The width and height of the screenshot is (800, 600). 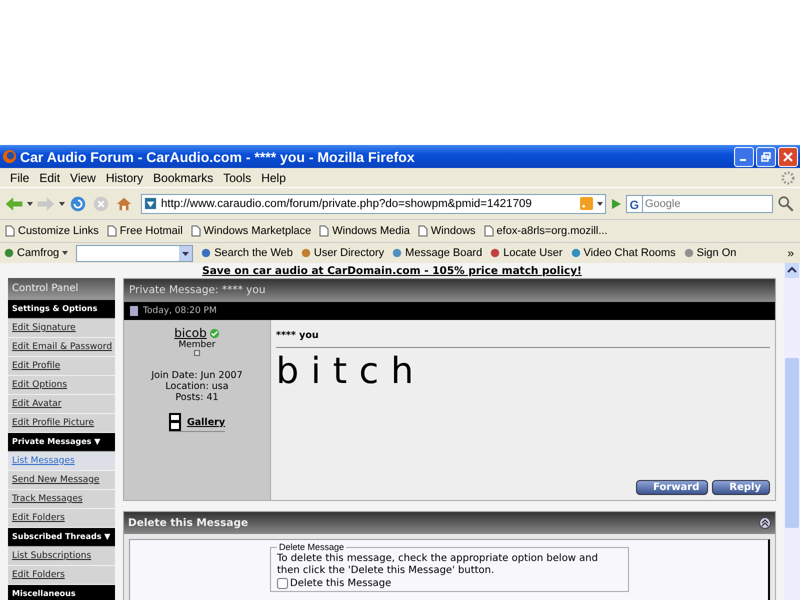 I want to click on close-icon, so click(x=788, y=157).